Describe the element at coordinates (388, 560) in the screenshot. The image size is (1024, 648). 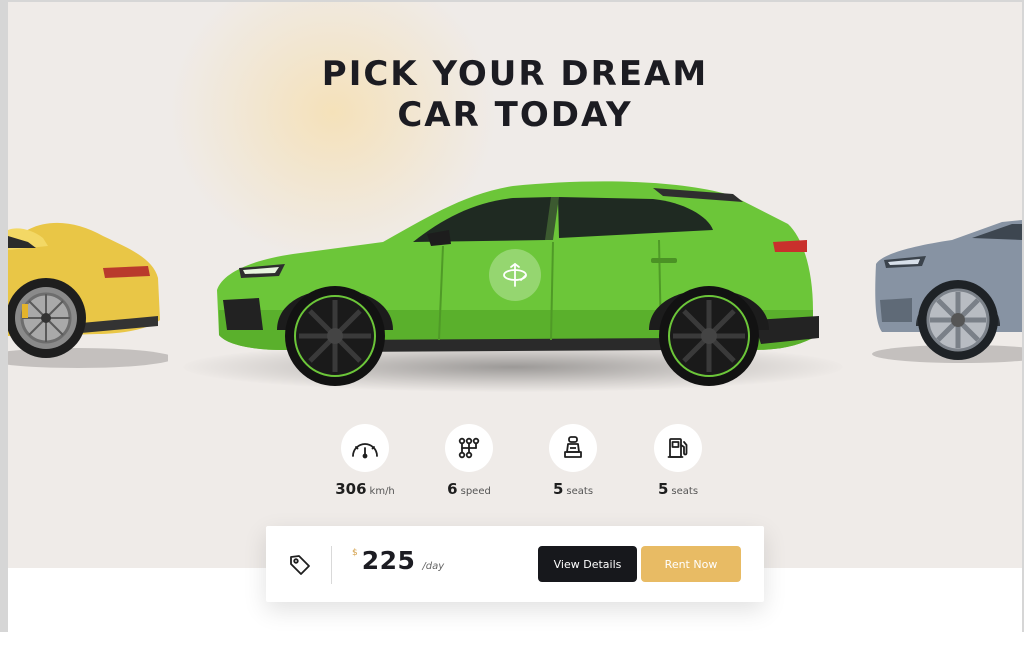
I see `price-amount: 225` at that location.